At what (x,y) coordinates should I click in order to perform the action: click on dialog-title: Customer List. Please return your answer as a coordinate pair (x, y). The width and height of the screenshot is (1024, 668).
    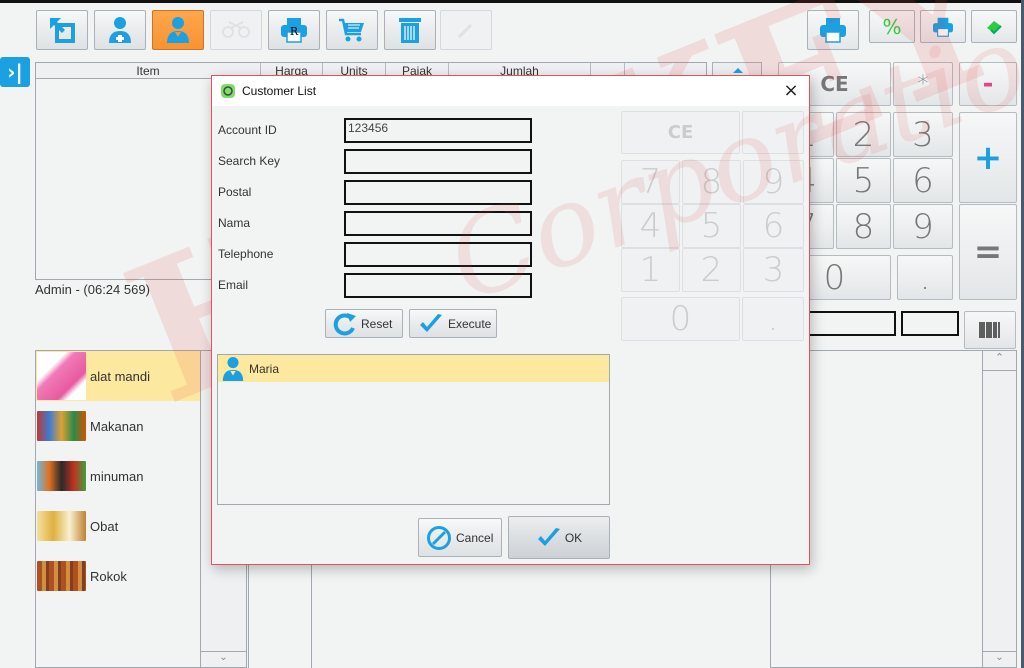
    Looking at the image, I should click on (279, 91).